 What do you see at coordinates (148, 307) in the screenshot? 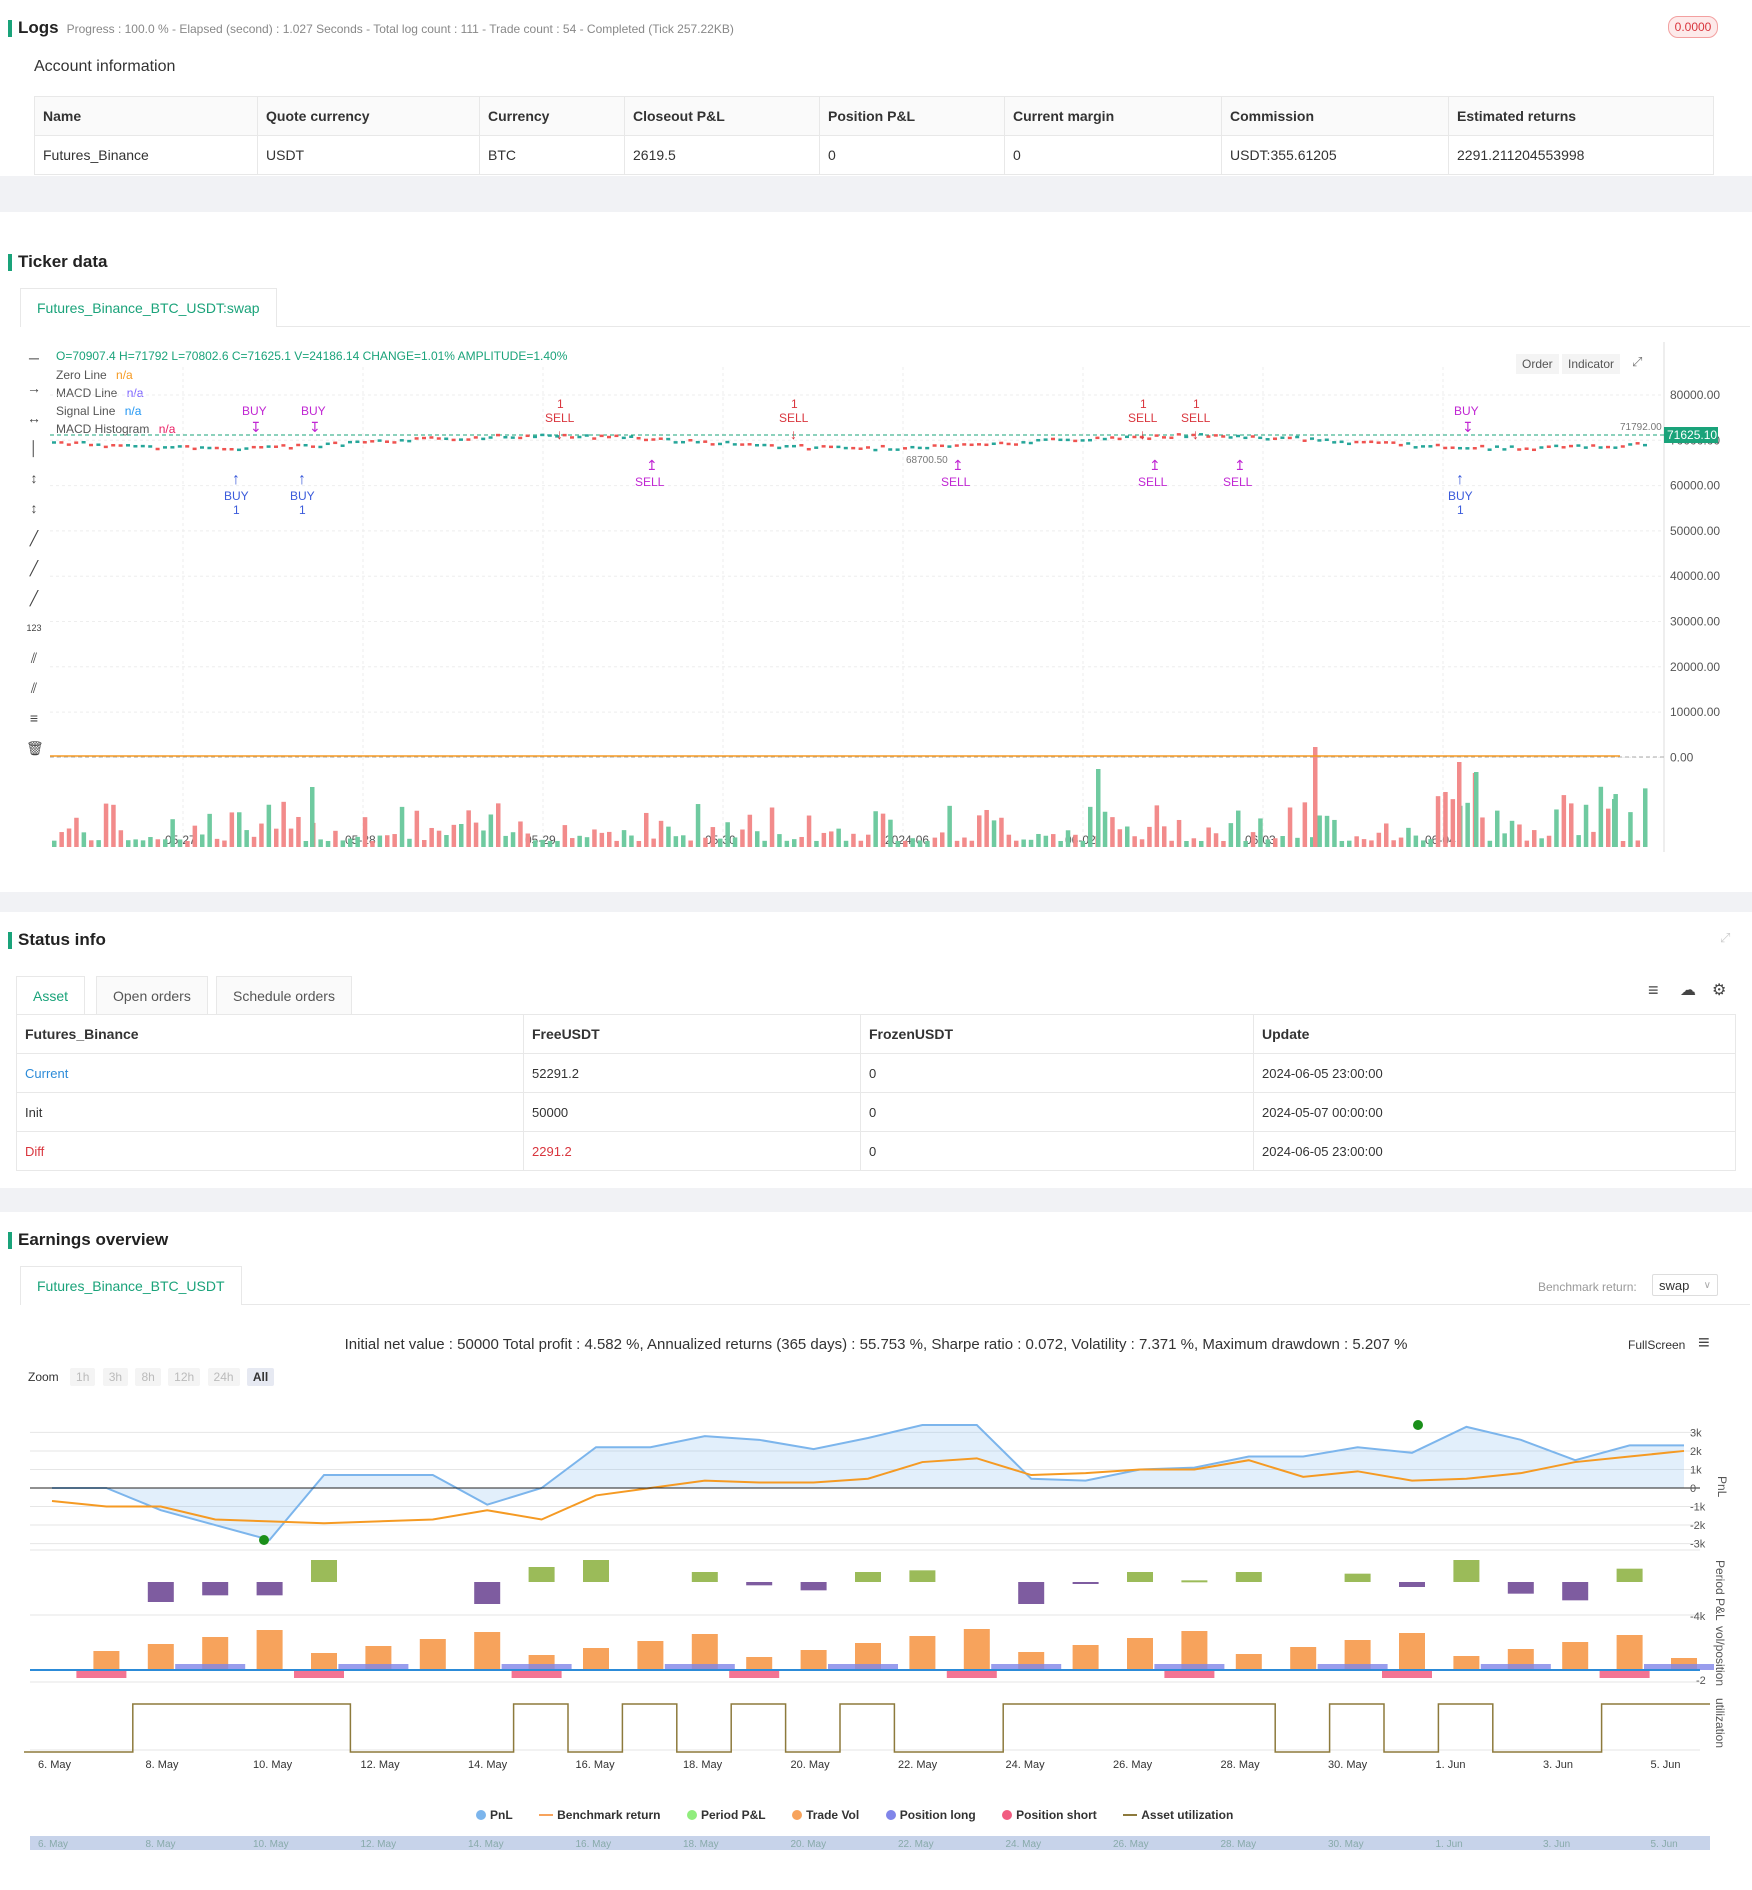
I see `tab-ticker-swap: Futures_Binance_BTC_USDT:swap` at bounding box center [148, 307].